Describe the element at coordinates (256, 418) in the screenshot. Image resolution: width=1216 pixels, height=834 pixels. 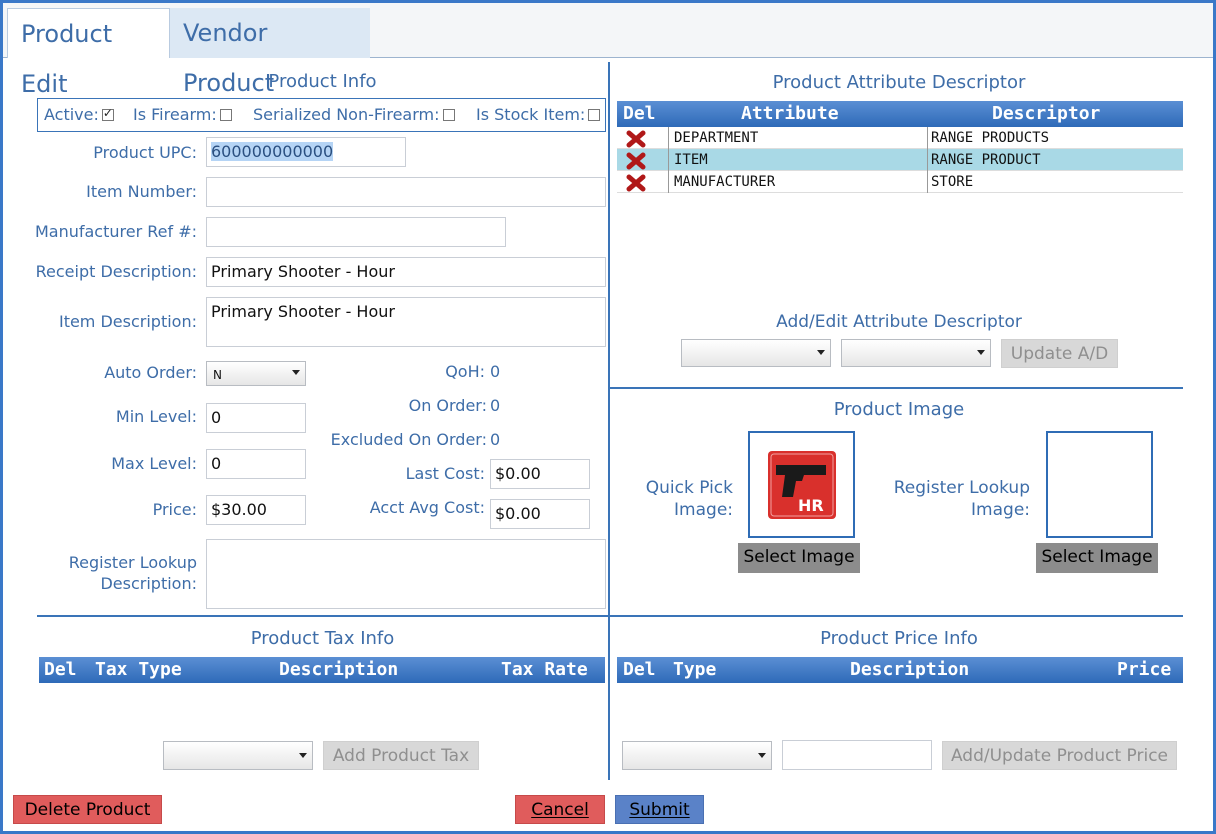
I see `min-level-input: 0` at that location.